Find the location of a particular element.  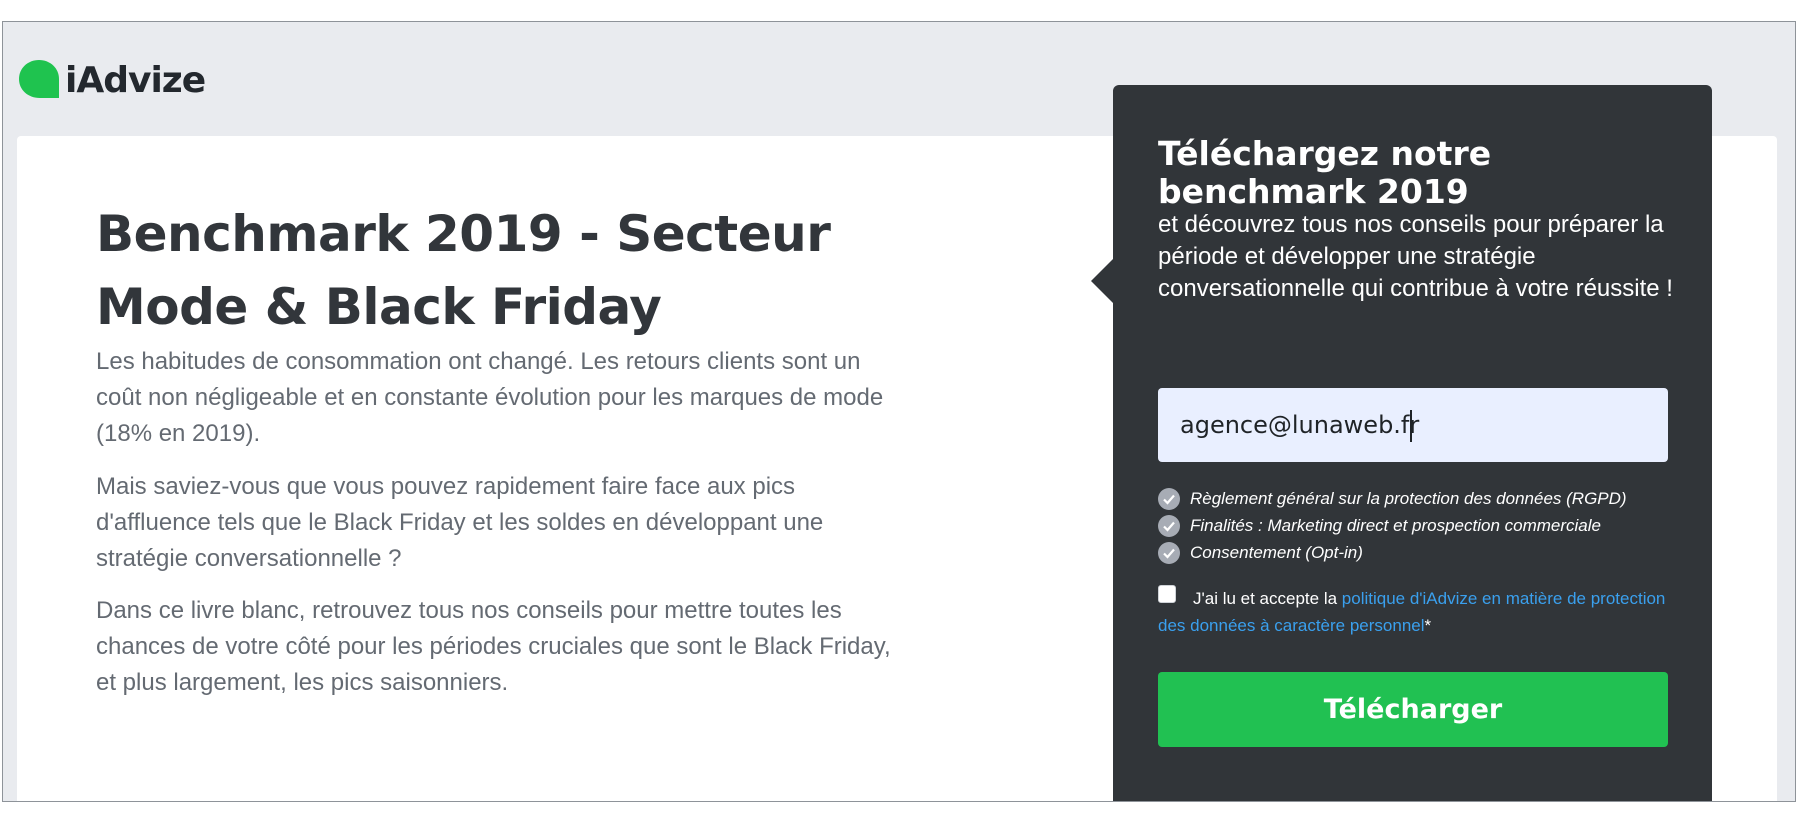

download-button: Télécharger is located at coordinates (1413, 709).